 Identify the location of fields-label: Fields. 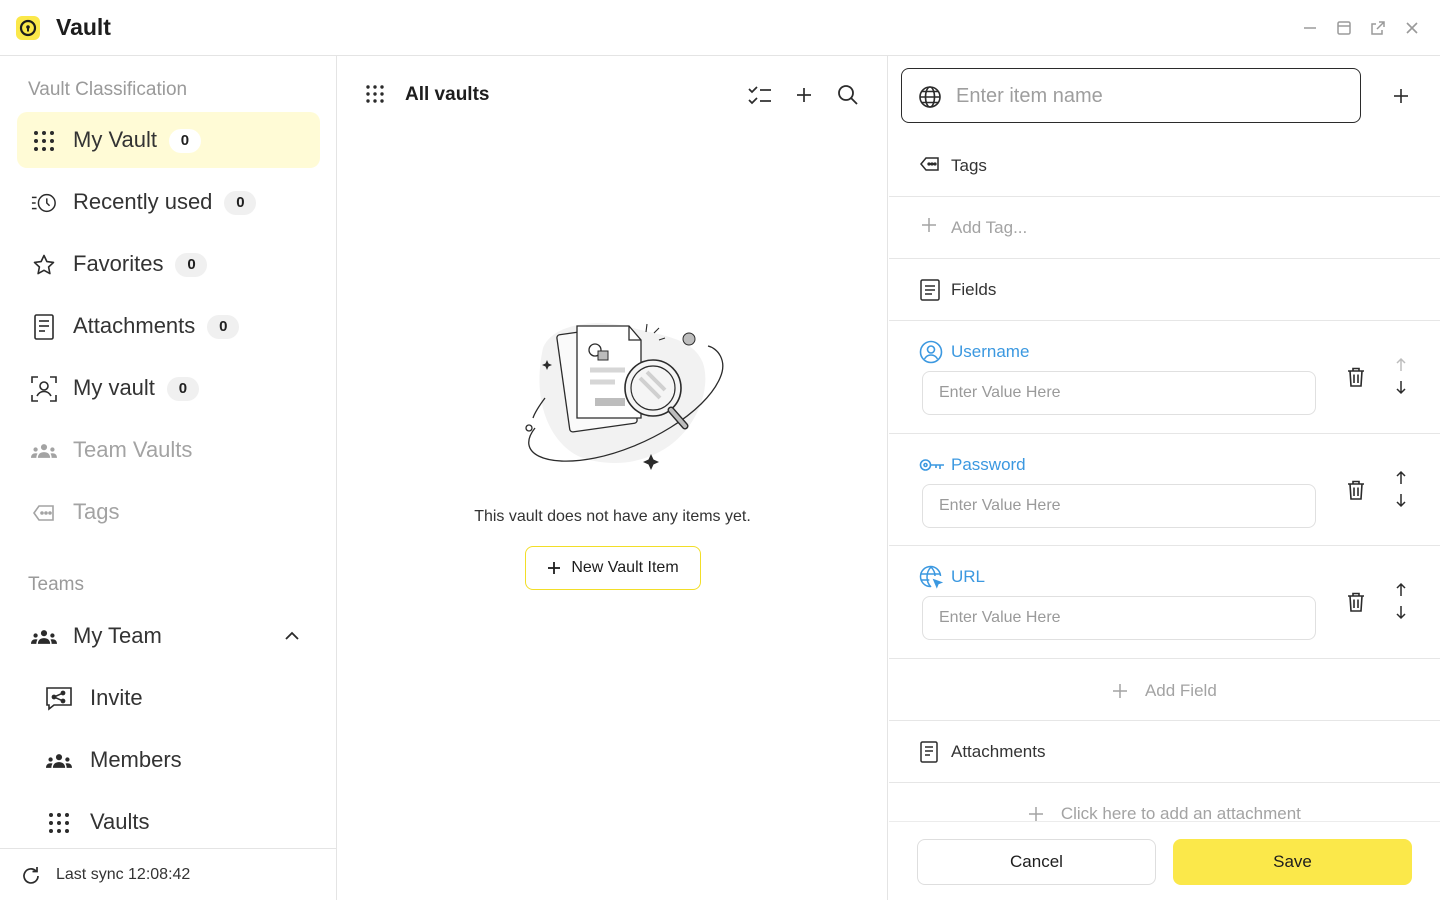
(974, 289).